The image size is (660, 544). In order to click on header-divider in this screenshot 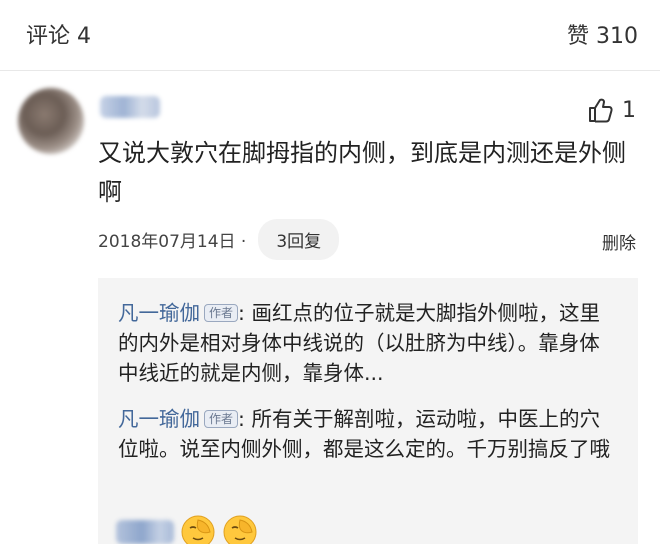, I will do `click(330, 70)`.